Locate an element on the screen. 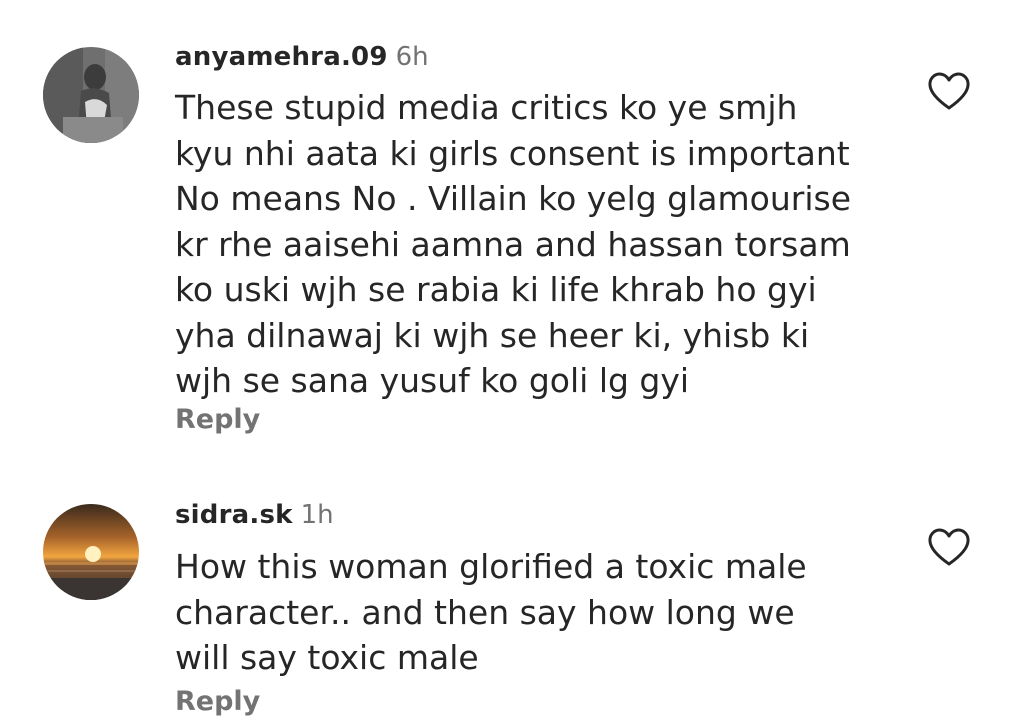  comment-header: sidra.sk 1h is located at coordinates (254, 515).